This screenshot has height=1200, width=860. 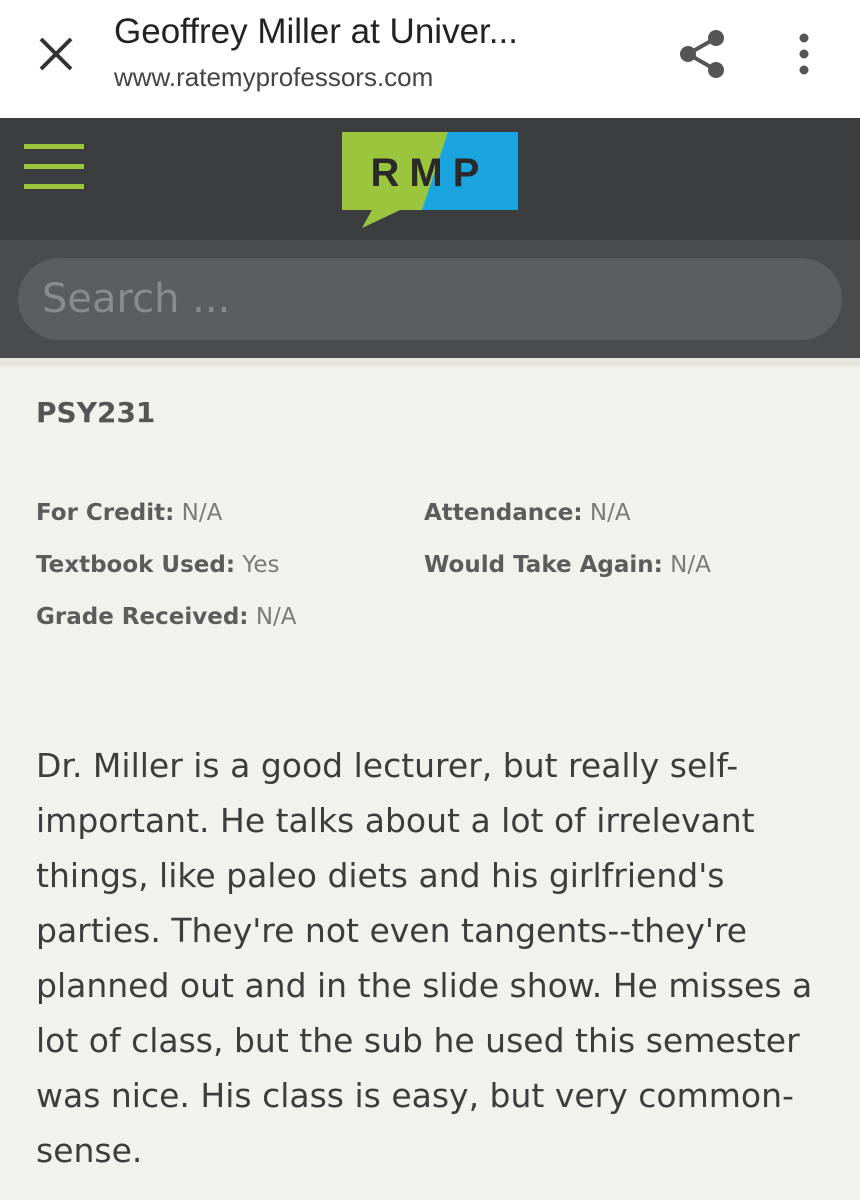 I want to click on close-icon, so click(x=56, y=54).